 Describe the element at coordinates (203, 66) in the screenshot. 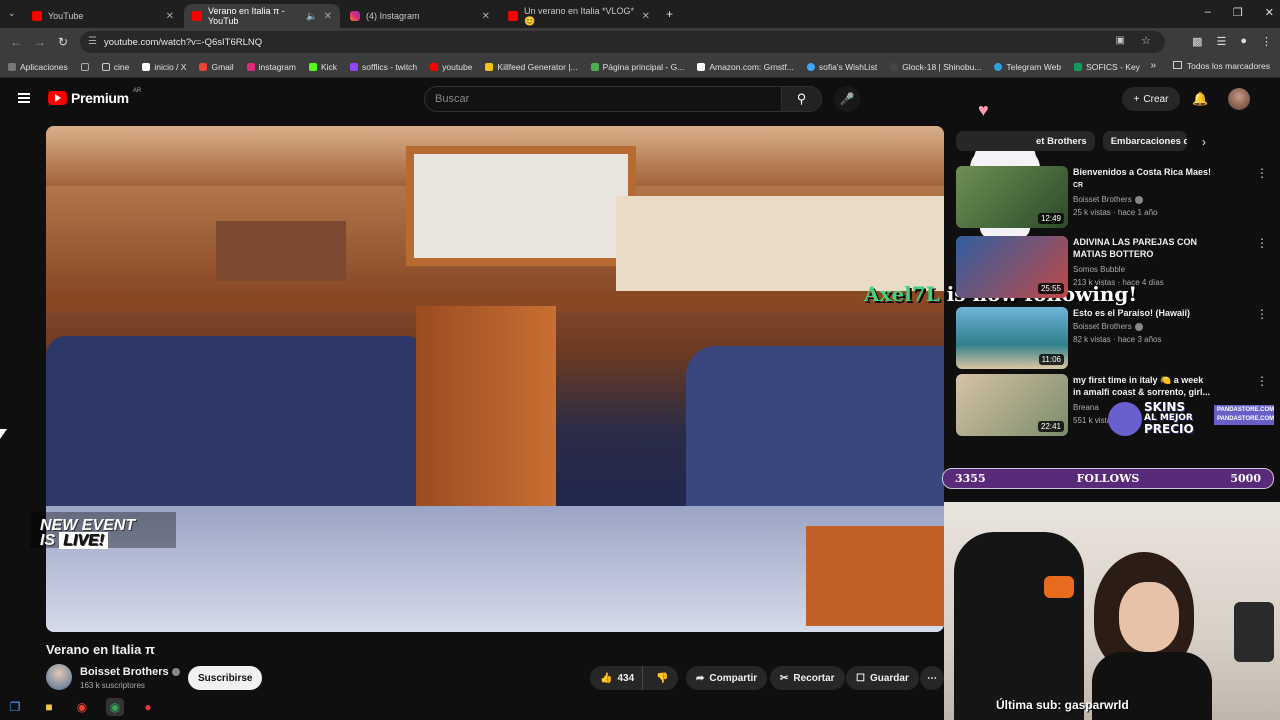

I see `gmail-icon` at that location.